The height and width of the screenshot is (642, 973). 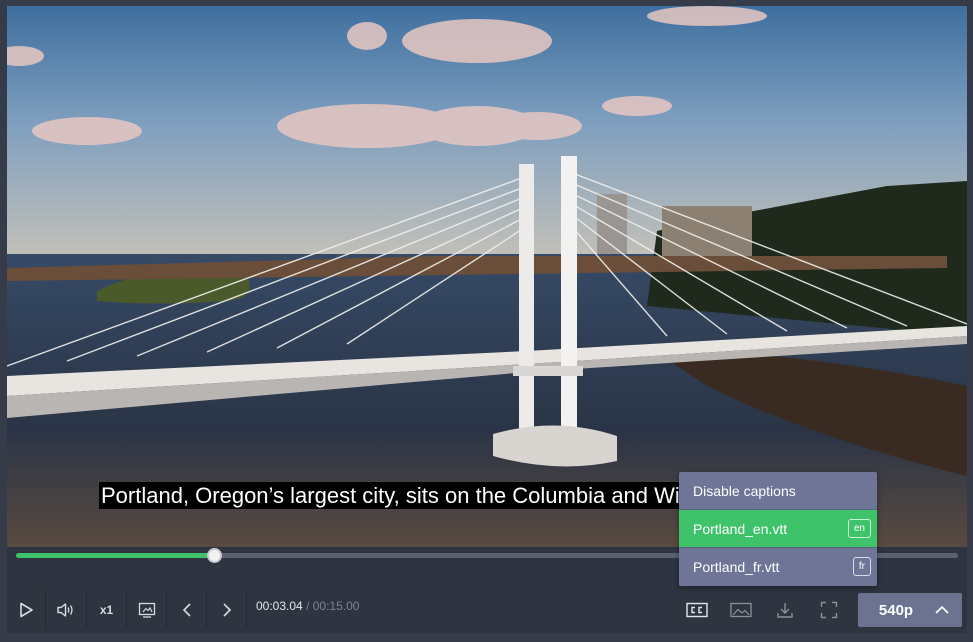 I want to click on disable-captions-option: Disable captions, so click(x=778, y=491).